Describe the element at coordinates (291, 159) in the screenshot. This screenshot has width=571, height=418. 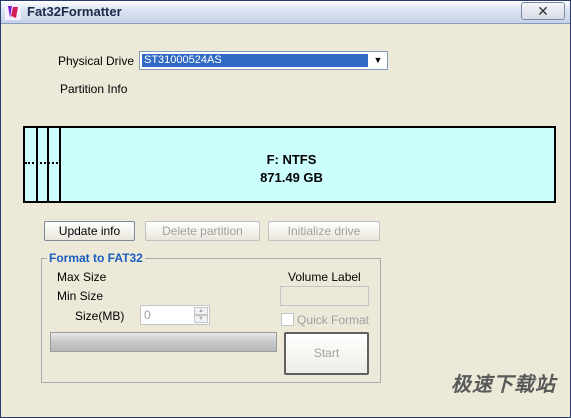
I see `partition-name: F: NTFS` at that location.